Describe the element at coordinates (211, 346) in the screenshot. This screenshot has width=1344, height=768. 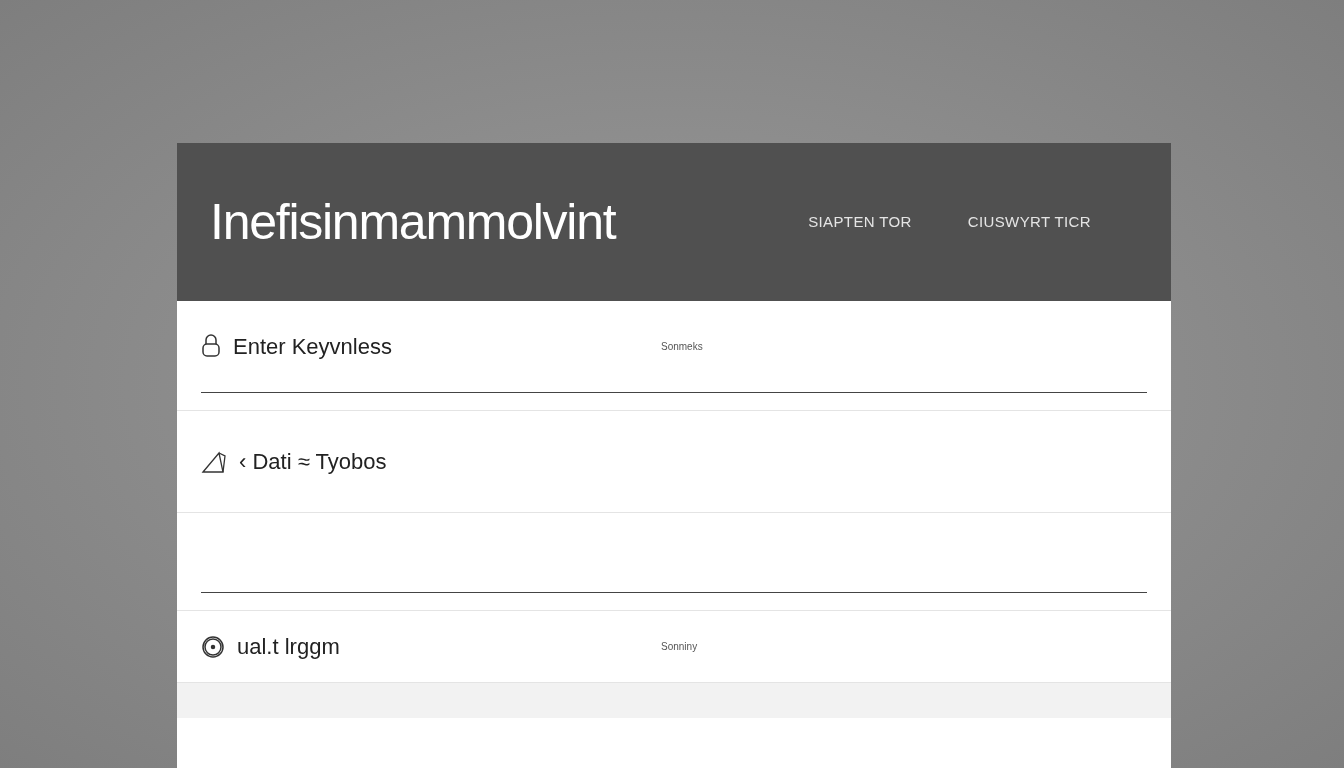
I see `padlock-icon` at that location.